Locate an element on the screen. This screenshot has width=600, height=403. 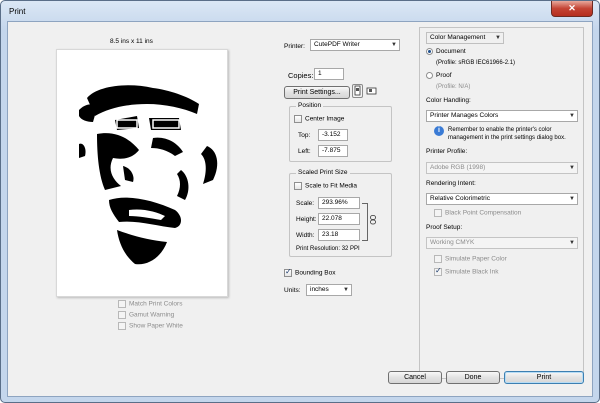
proof-radio-option: Proof is located at coordinates (439, 75).